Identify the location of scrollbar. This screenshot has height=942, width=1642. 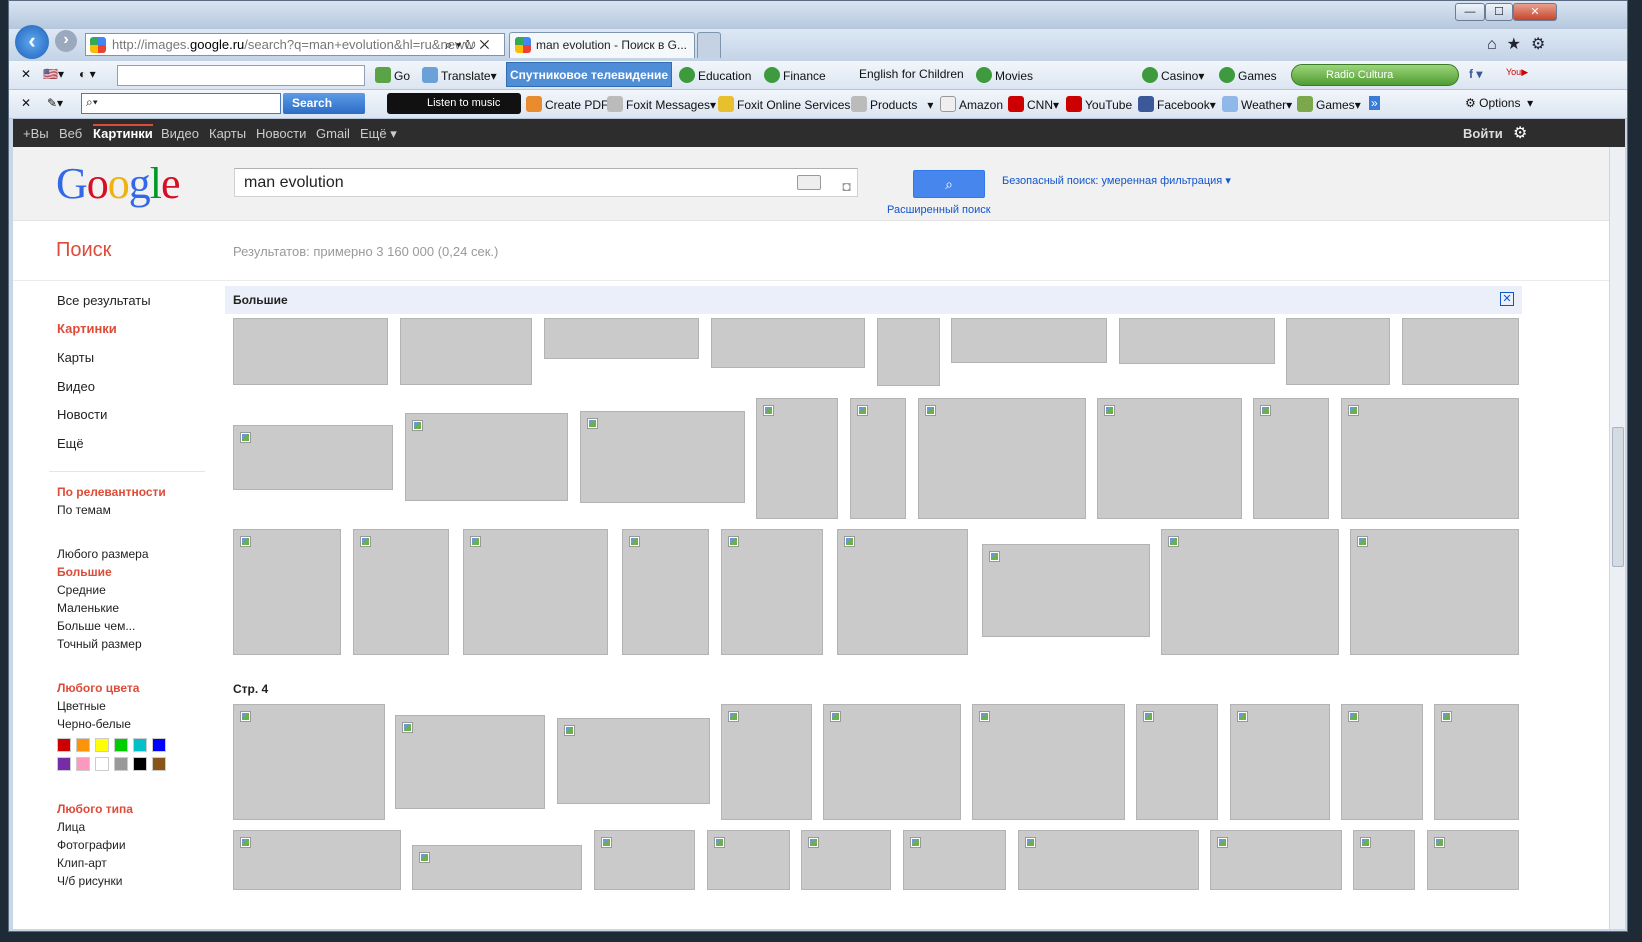
(1617, 538).